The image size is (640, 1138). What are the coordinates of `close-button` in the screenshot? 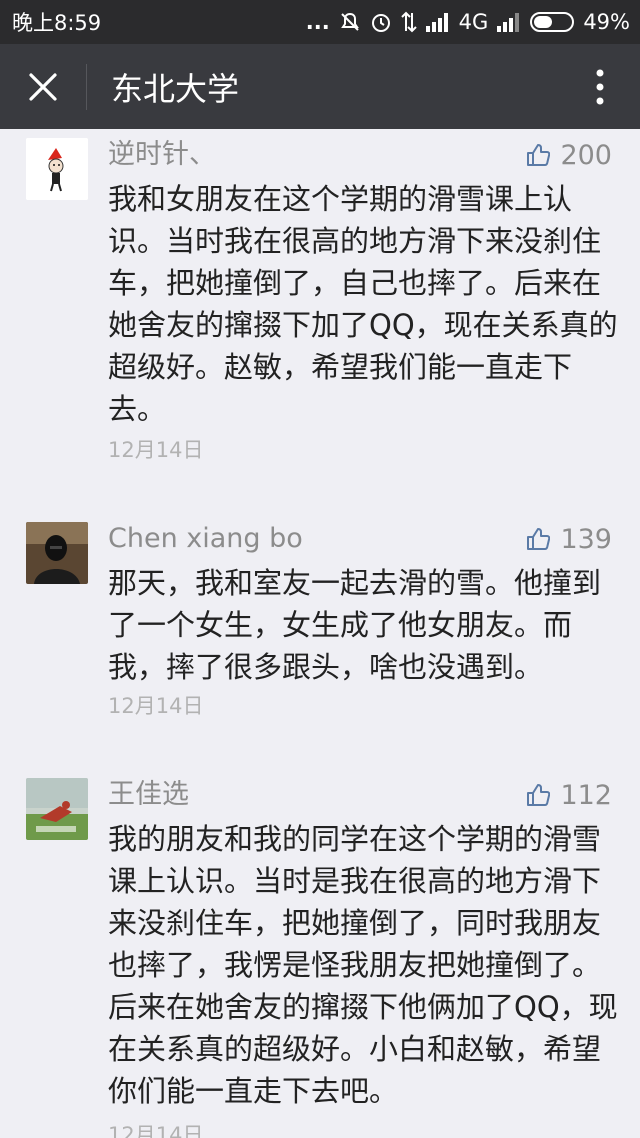 It's located at (43, 86).